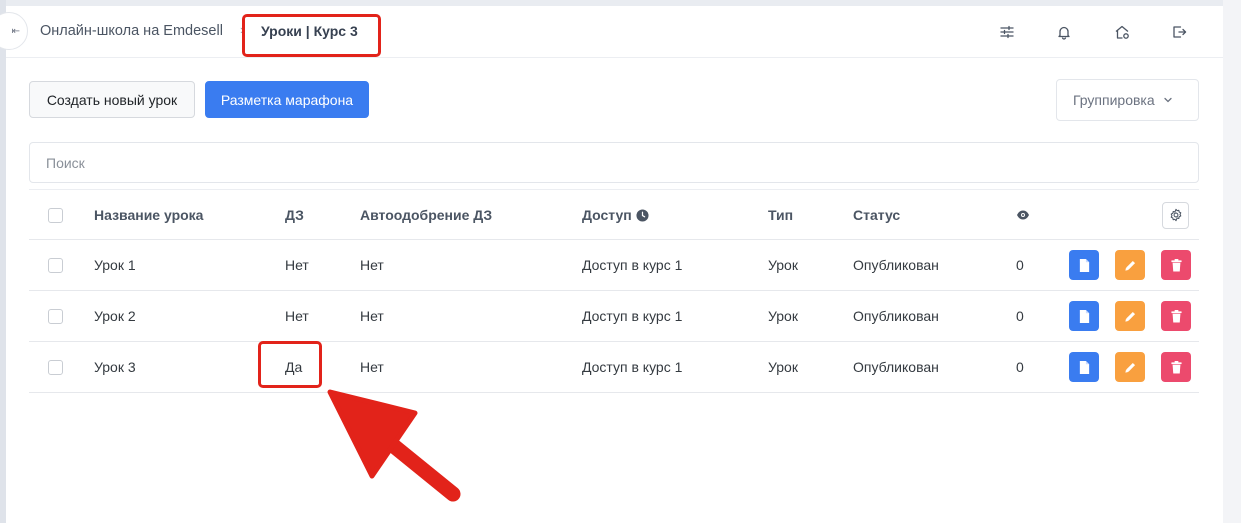  What do you see at coordinates (1232, 261) in the screenshot?
I see `scrollbar-track` at bounding box center [1232, 261].